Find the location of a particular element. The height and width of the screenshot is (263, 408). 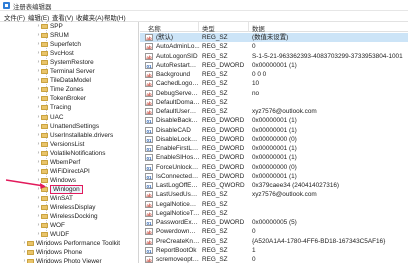

tree-item-label: TokenBroker is located at coordinates (68, 99).